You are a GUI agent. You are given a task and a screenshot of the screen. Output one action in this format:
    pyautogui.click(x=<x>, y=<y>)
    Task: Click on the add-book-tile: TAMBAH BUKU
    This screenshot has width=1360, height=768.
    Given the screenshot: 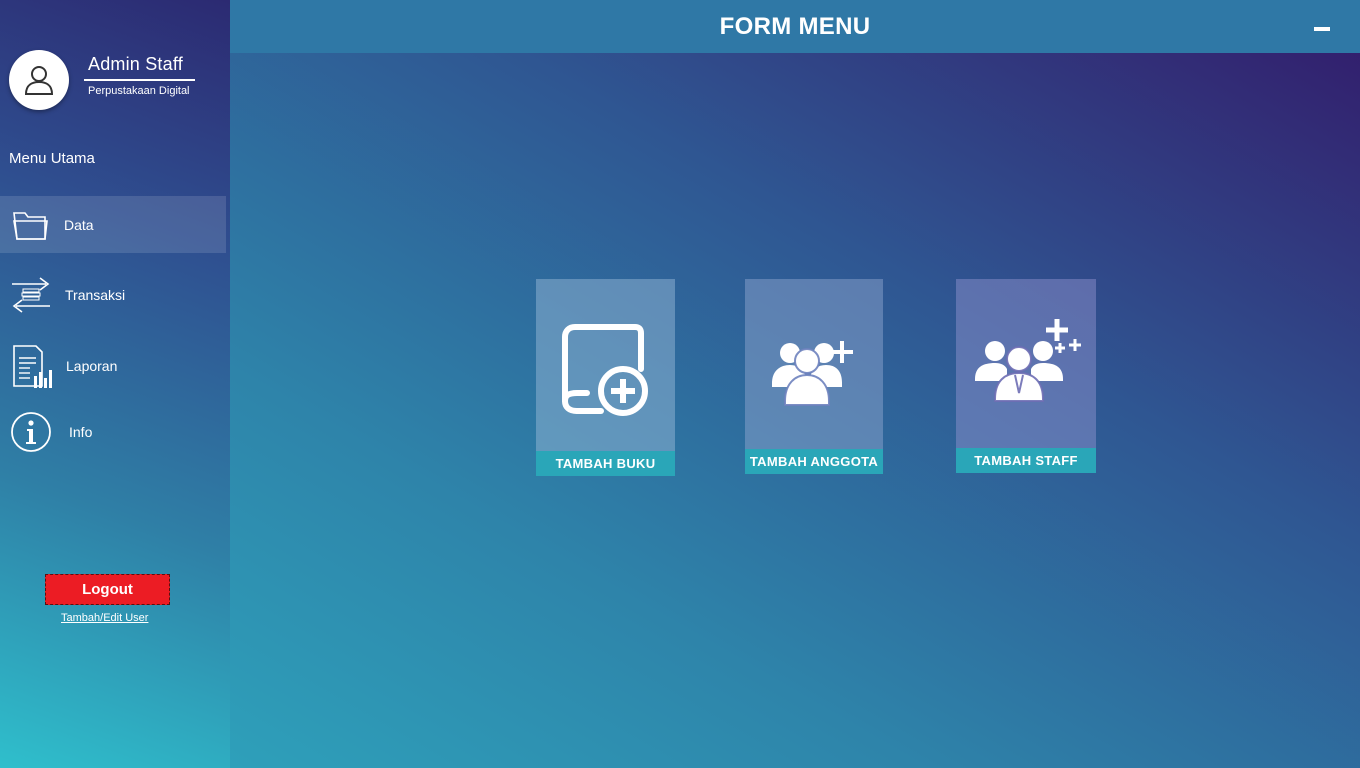 What is the action you would take?
    pyautogui.click(x=605, y=377)
    